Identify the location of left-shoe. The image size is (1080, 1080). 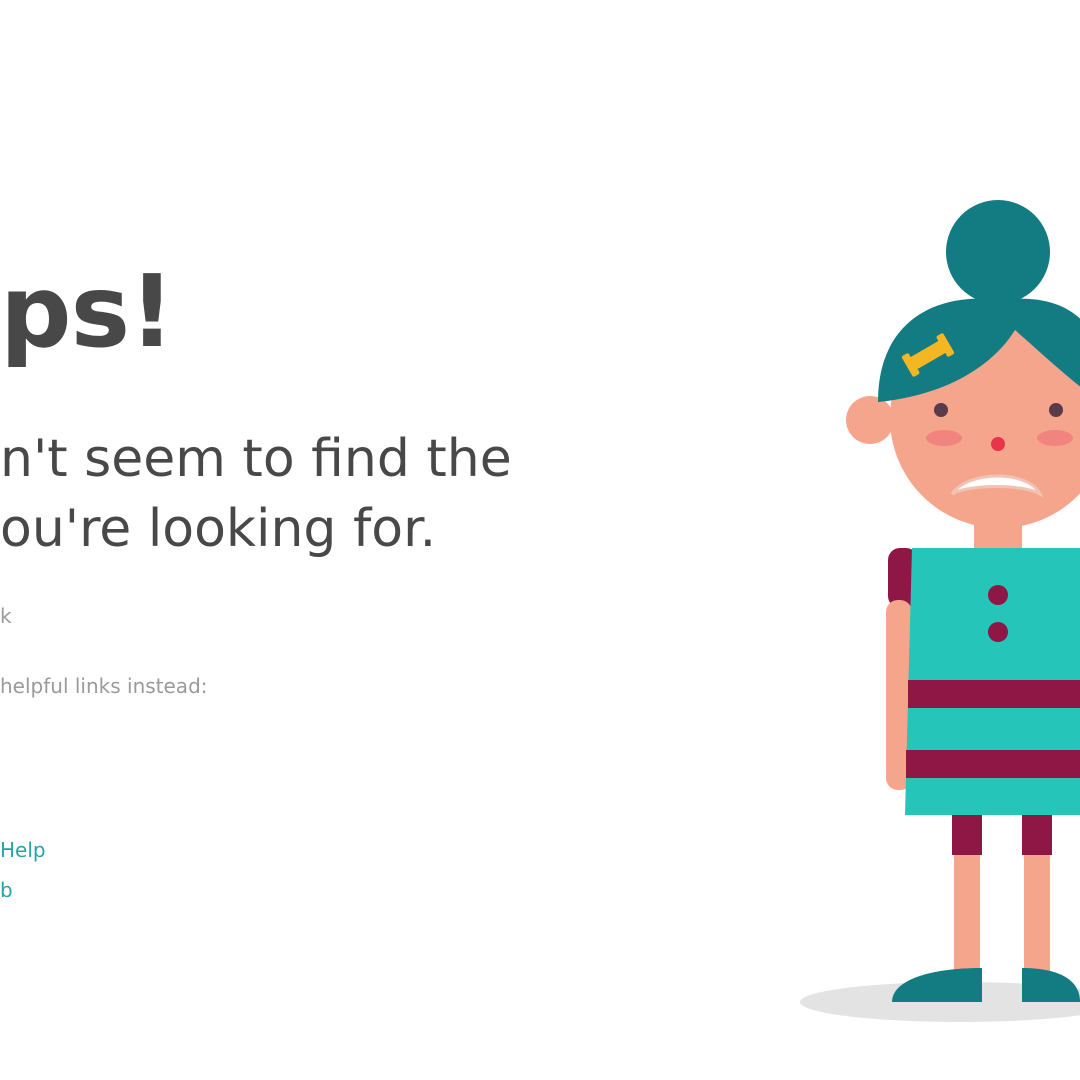
(937, 985).